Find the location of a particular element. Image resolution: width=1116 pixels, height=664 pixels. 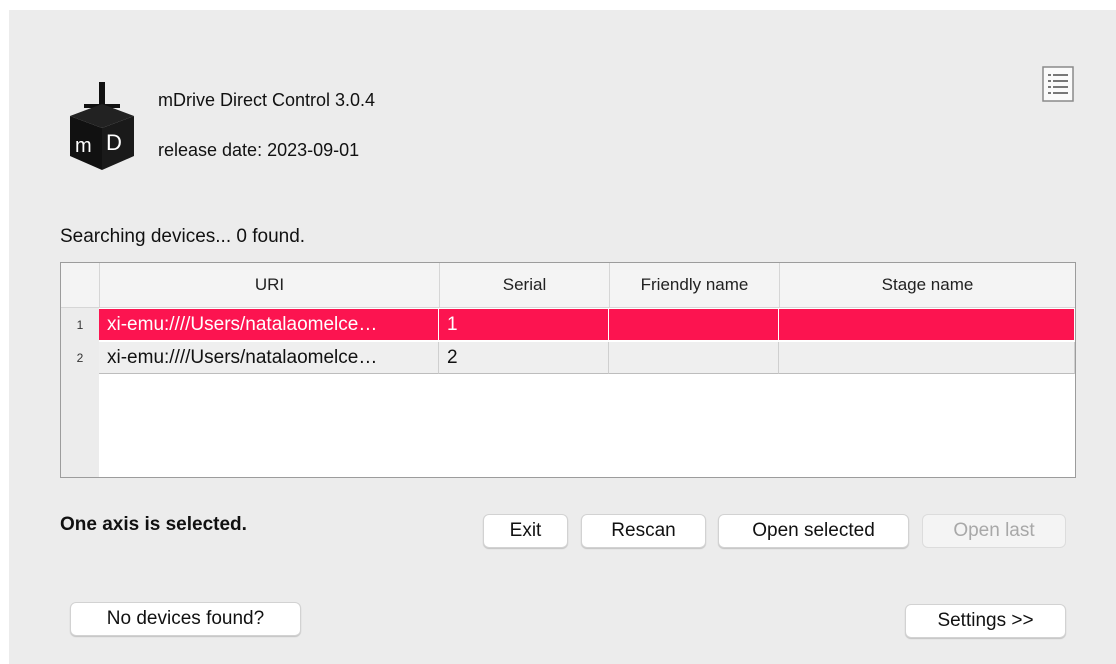

no-devices-found-button: No devices found? is located at coordinates (185, 619).